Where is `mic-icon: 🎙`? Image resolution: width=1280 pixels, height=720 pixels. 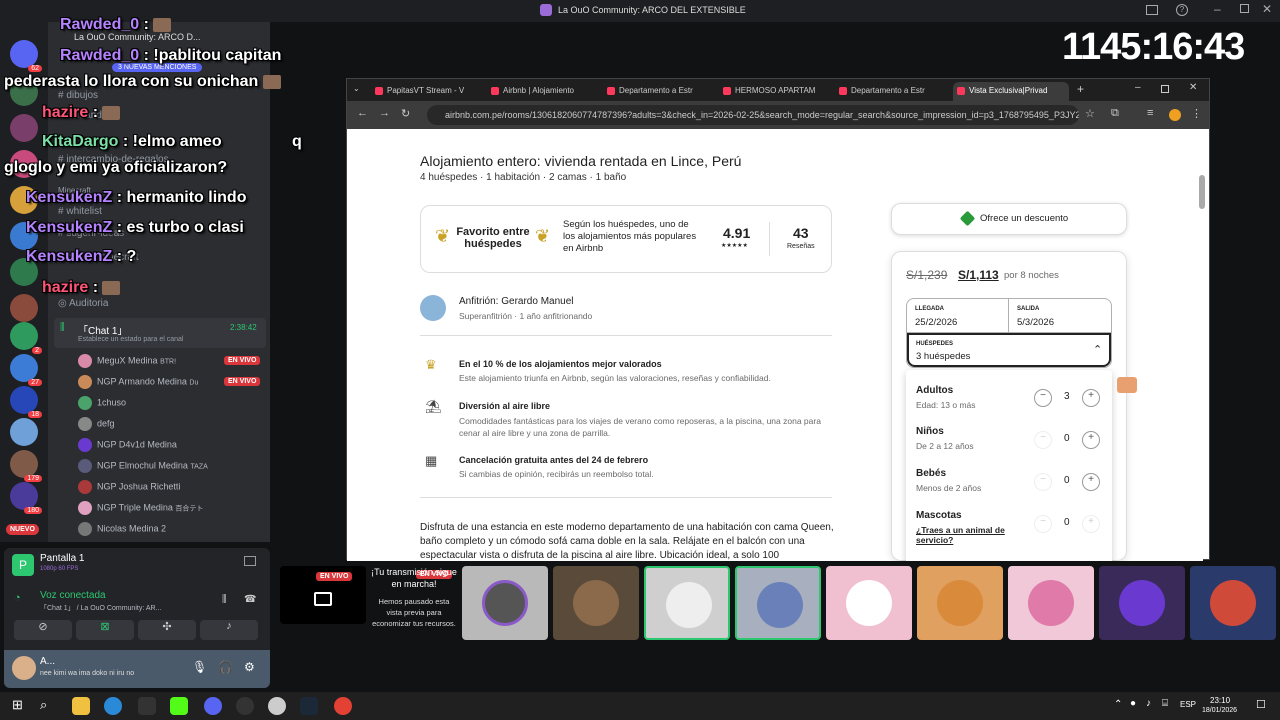
mic-icon: 🎙 is located at coordinates (199, 667).